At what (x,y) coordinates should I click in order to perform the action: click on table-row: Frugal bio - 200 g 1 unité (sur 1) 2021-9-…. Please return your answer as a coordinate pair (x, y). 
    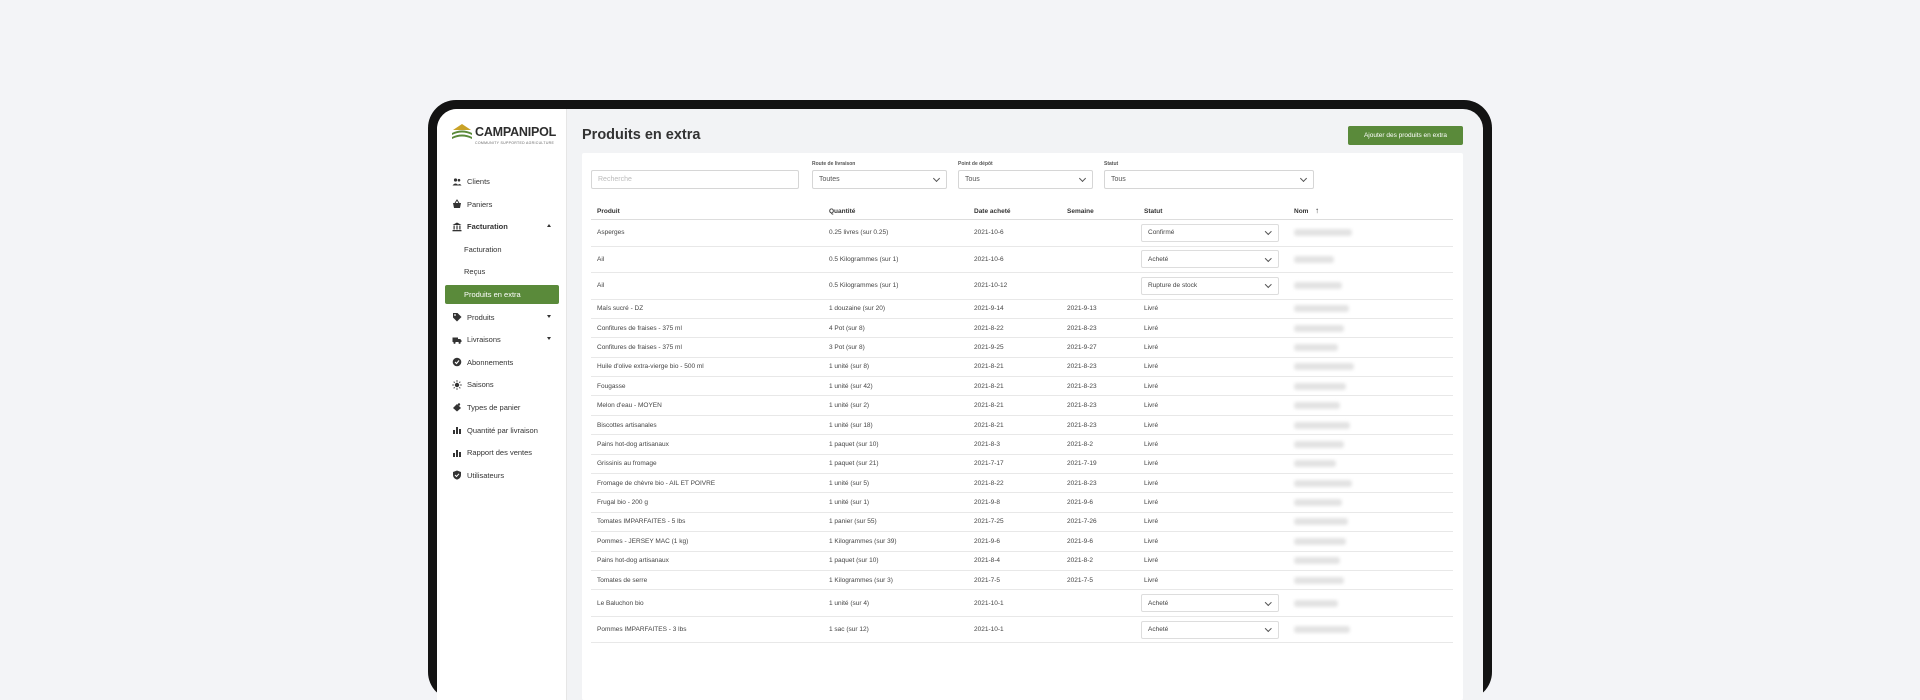
    Looking at the image, I should click on (1022, 503).